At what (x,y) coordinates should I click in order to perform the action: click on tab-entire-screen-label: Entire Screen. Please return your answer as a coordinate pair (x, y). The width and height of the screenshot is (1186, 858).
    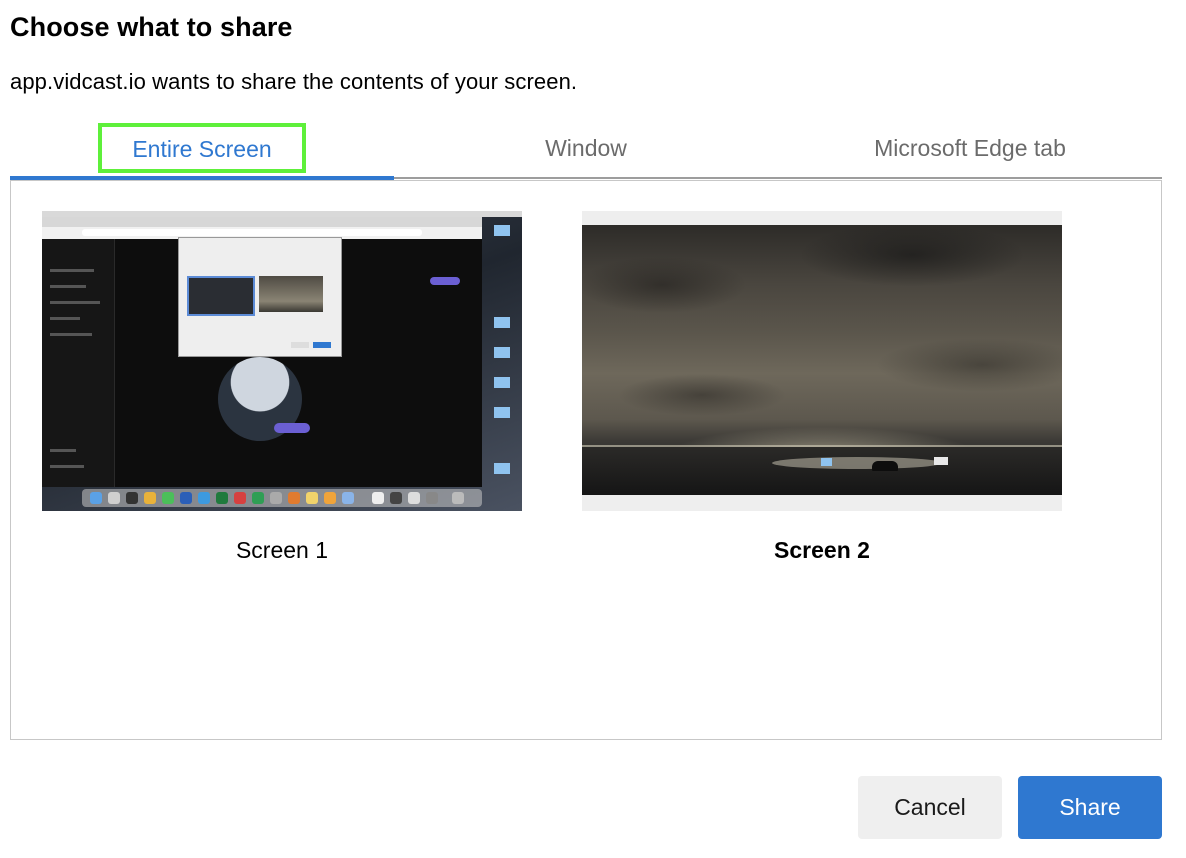
    Looking at the image, I should click on (202, 148).